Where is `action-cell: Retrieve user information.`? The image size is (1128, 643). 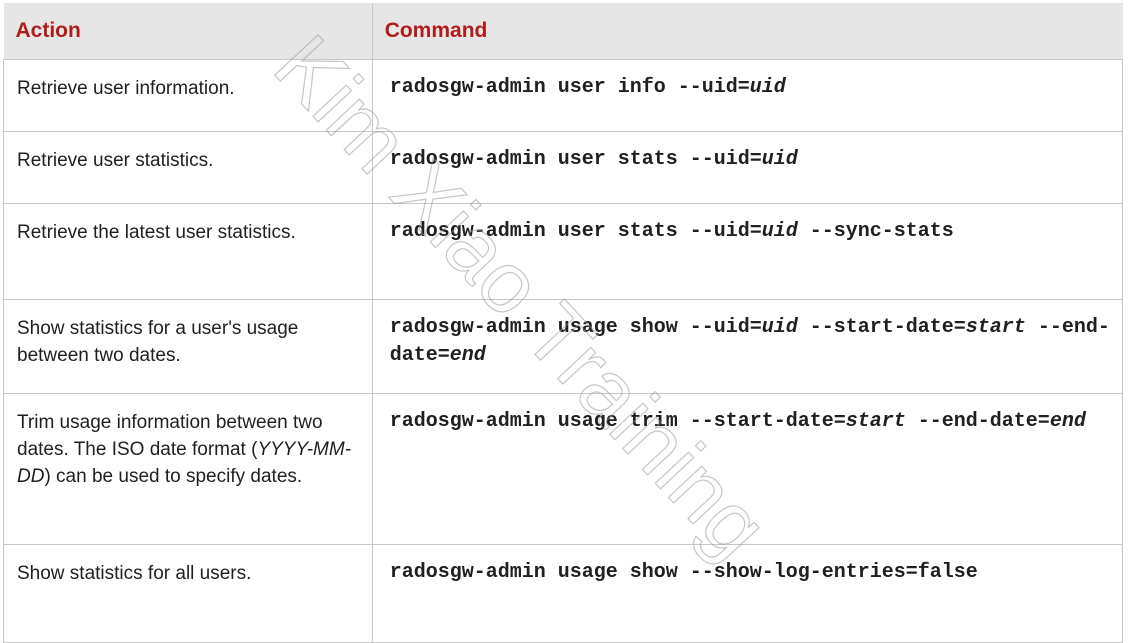 action-cell: Retrieve user information. is located at coordinates (188, 95).